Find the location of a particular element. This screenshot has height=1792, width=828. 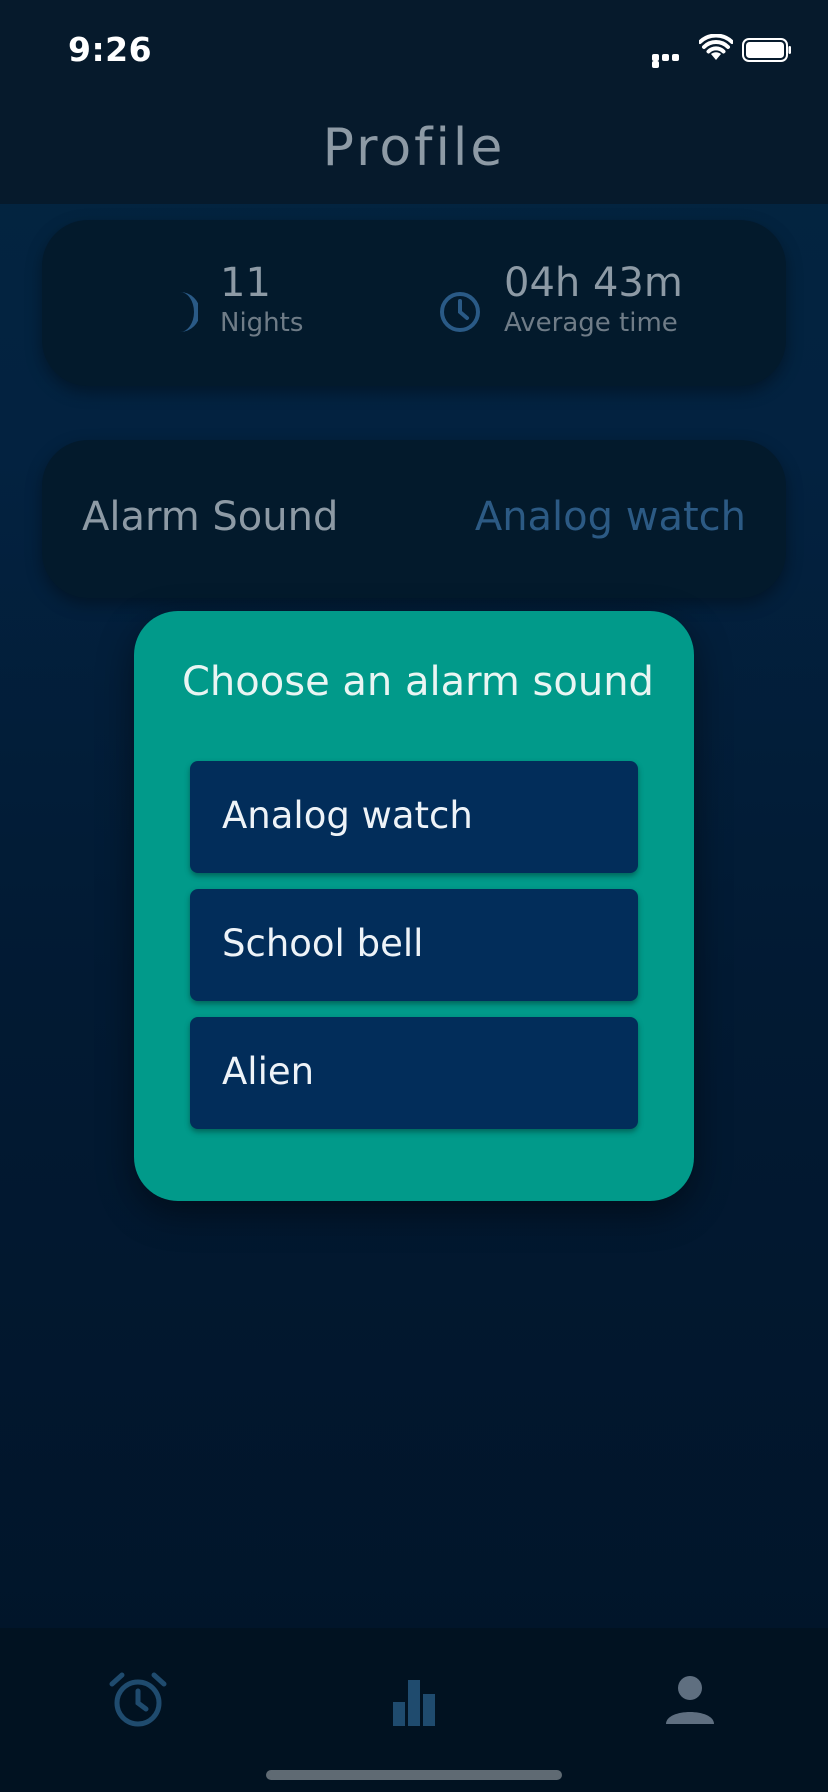

cellular-signal-icon is located at coordinates (671, 61).